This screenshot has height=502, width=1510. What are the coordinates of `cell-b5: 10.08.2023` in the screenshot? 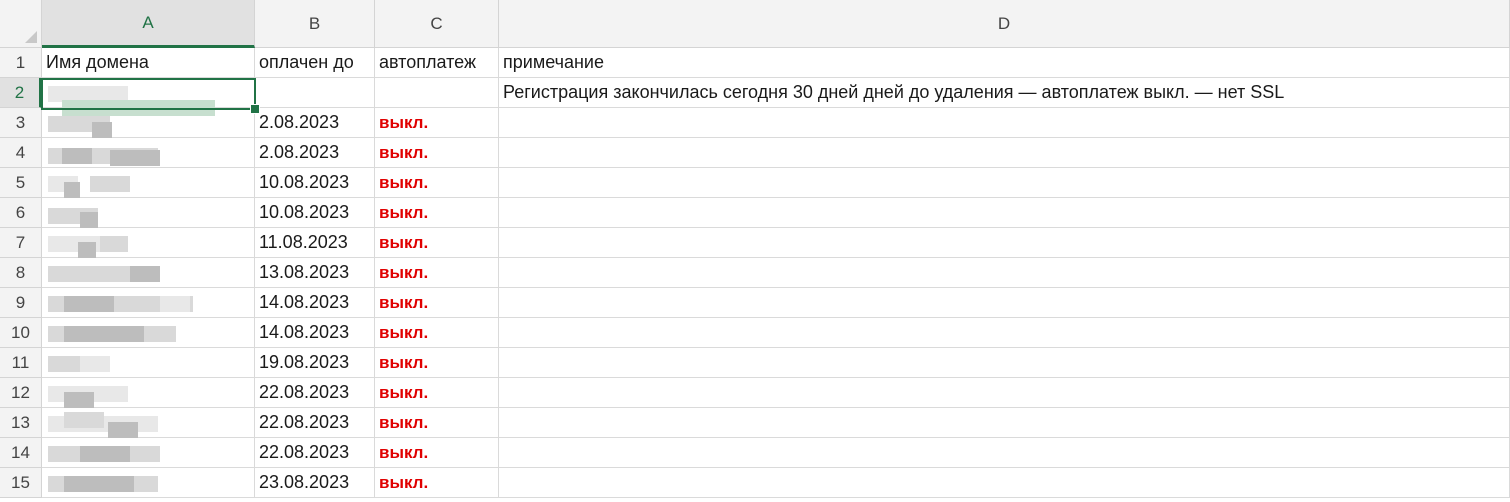 It's located at (315, 183).